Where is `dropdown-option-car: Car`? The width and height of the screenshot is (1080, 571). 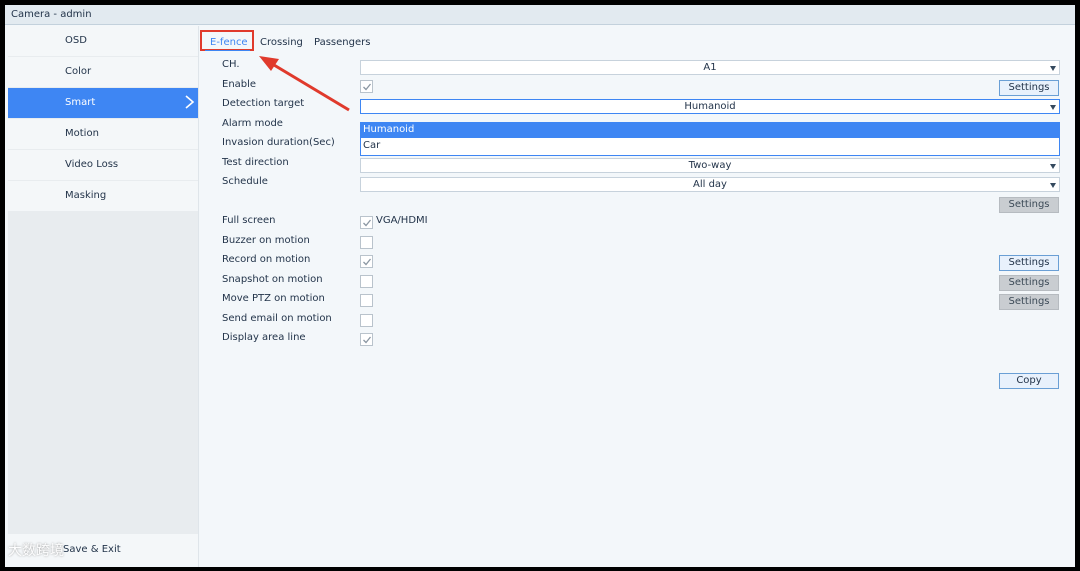
dropdown-option-car: Car is located at coordinates (710, 146).